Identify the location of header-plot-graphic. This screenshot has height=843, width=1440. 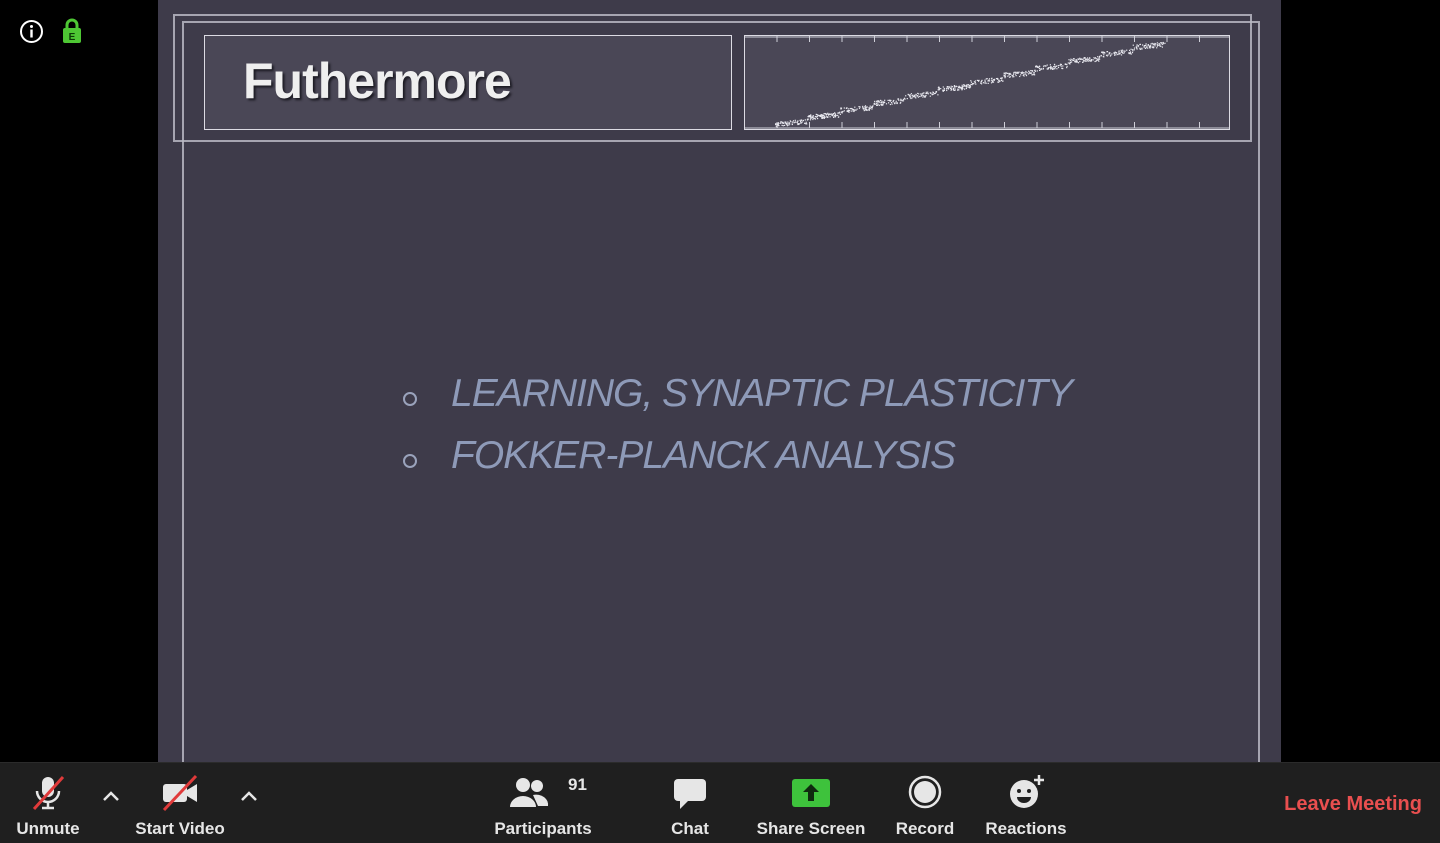
(987, 82).